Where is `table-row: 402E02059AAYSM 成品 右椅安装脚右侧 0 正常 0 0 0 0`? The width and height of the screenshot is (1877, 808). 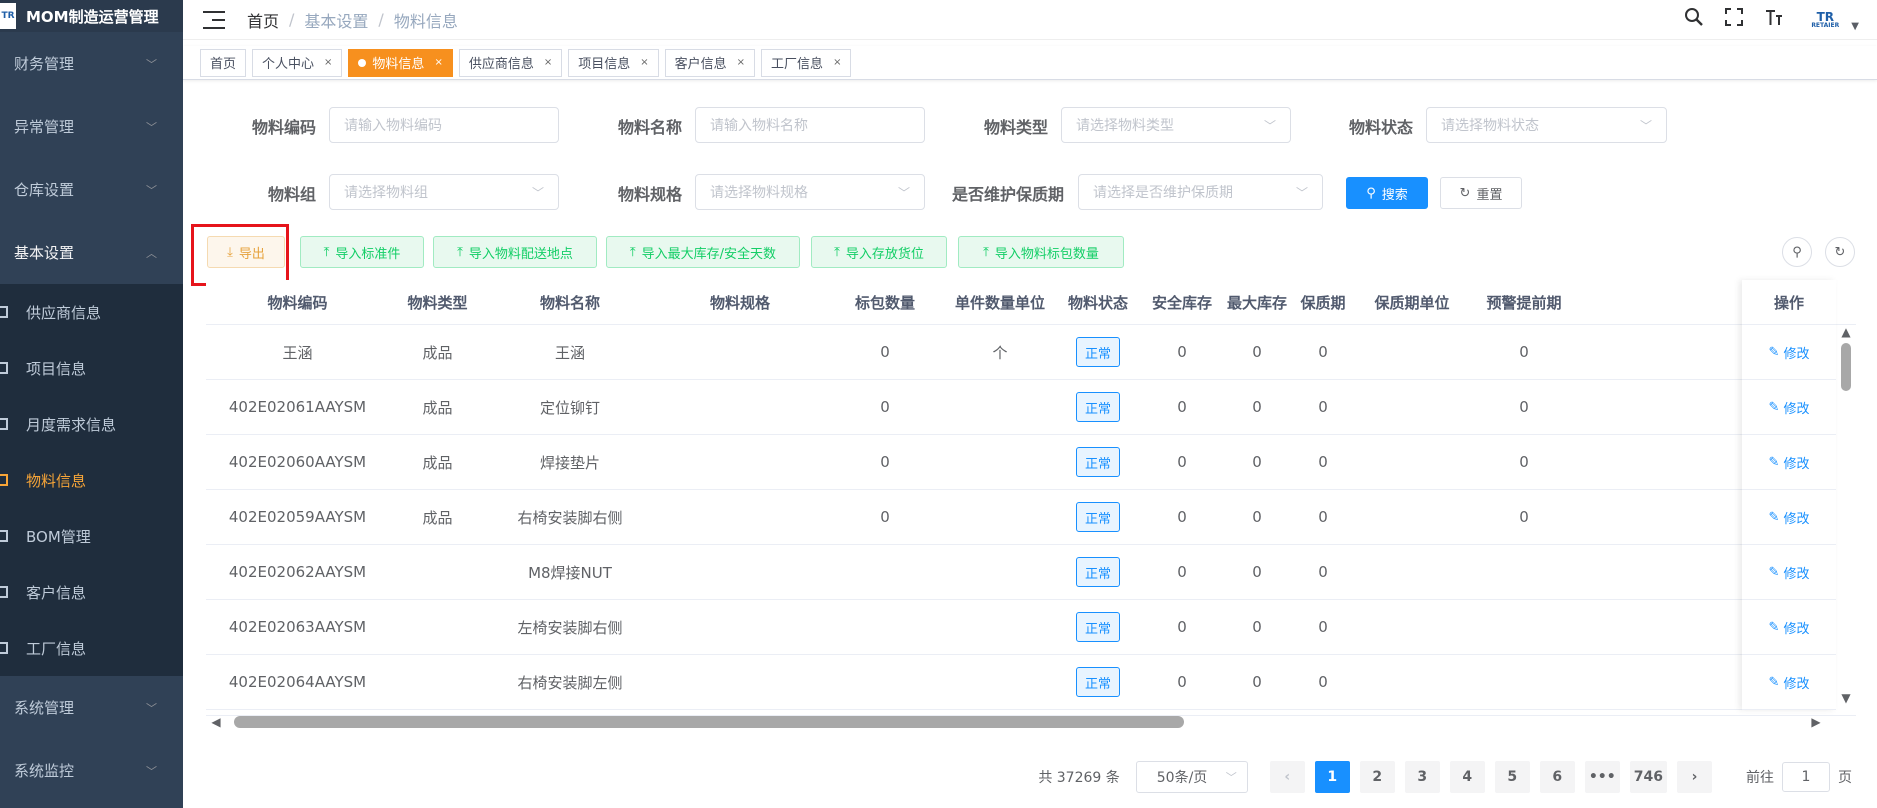
table-row: 402E02059AAYSM 成品 右椅安装脚右侧 0 正常 0 0 0 0 is located at coordinates (1021, 517).